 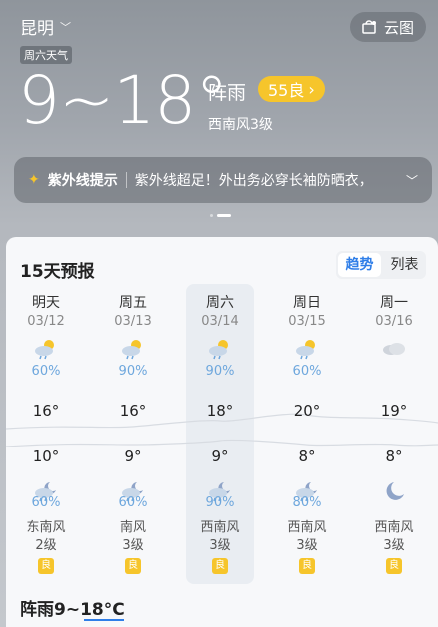 What do you see at coordinates (132, 527) in the screenshot?
I see `wind-direction: 南风` at bounding box center [132, 527].